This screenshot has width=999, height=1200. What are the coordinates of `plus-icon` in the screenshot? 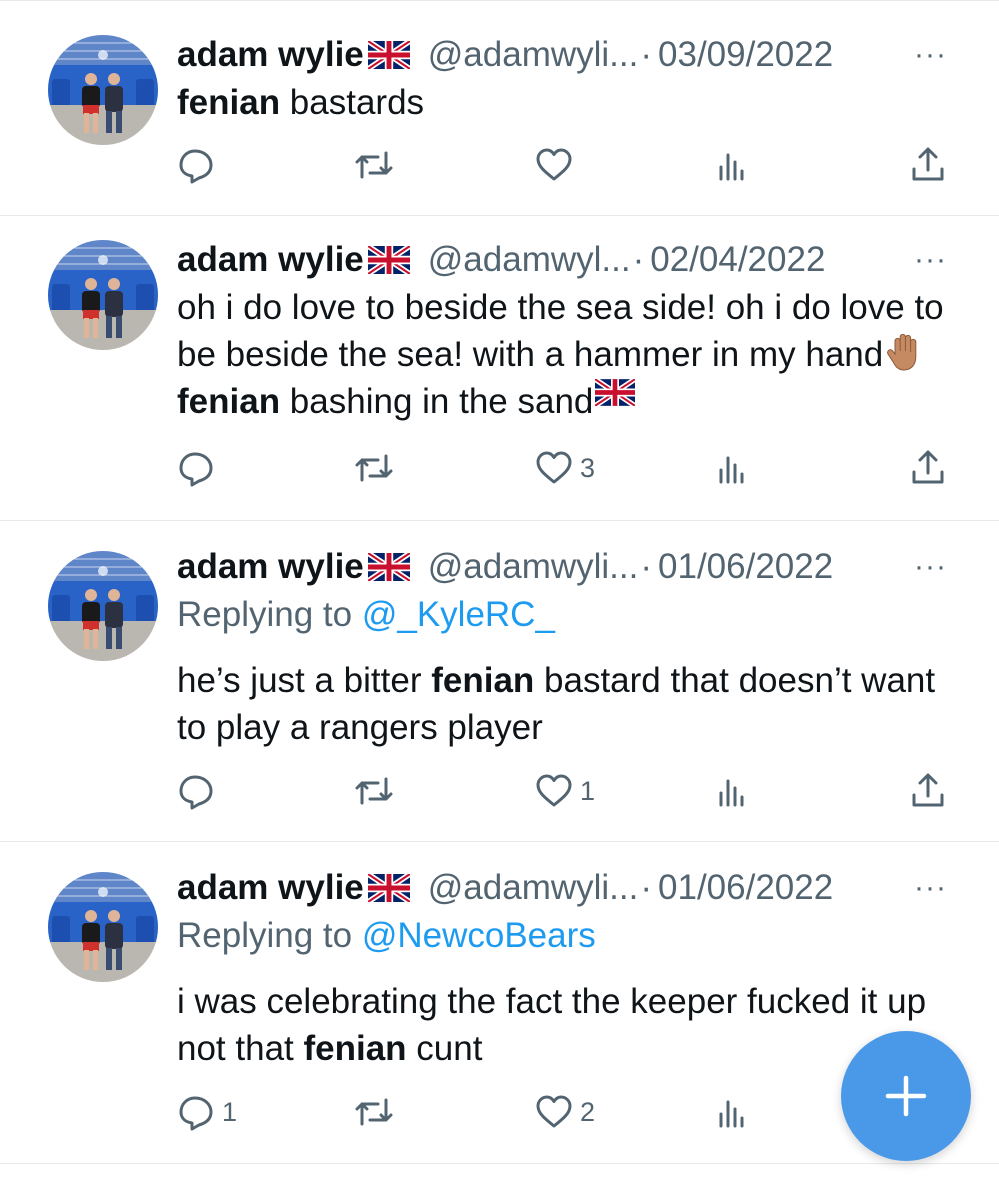 It's located at (906, 1096).